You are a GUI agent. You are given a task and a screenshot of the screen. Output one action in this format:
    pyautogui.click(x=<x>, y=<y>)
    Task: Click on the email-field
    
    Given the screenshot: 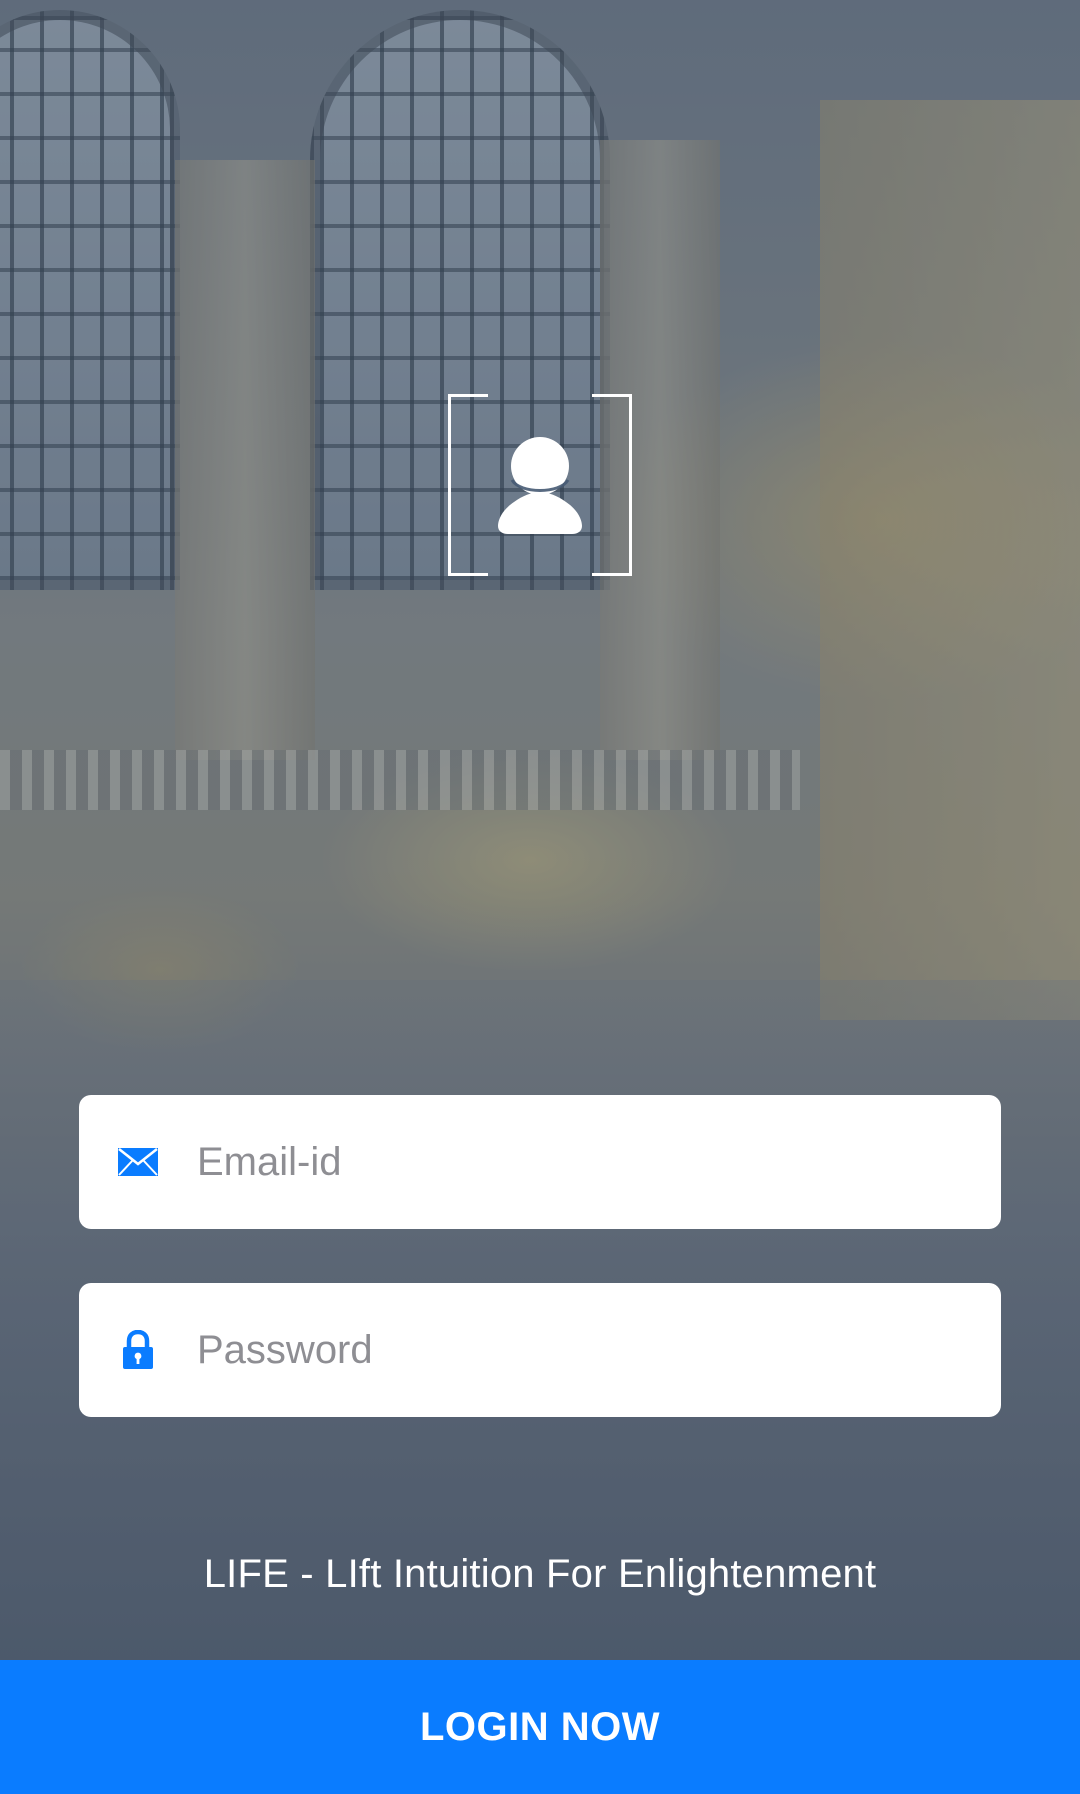 What is the action you would take?
    pyautogui.click(x=540, y=1162)
    